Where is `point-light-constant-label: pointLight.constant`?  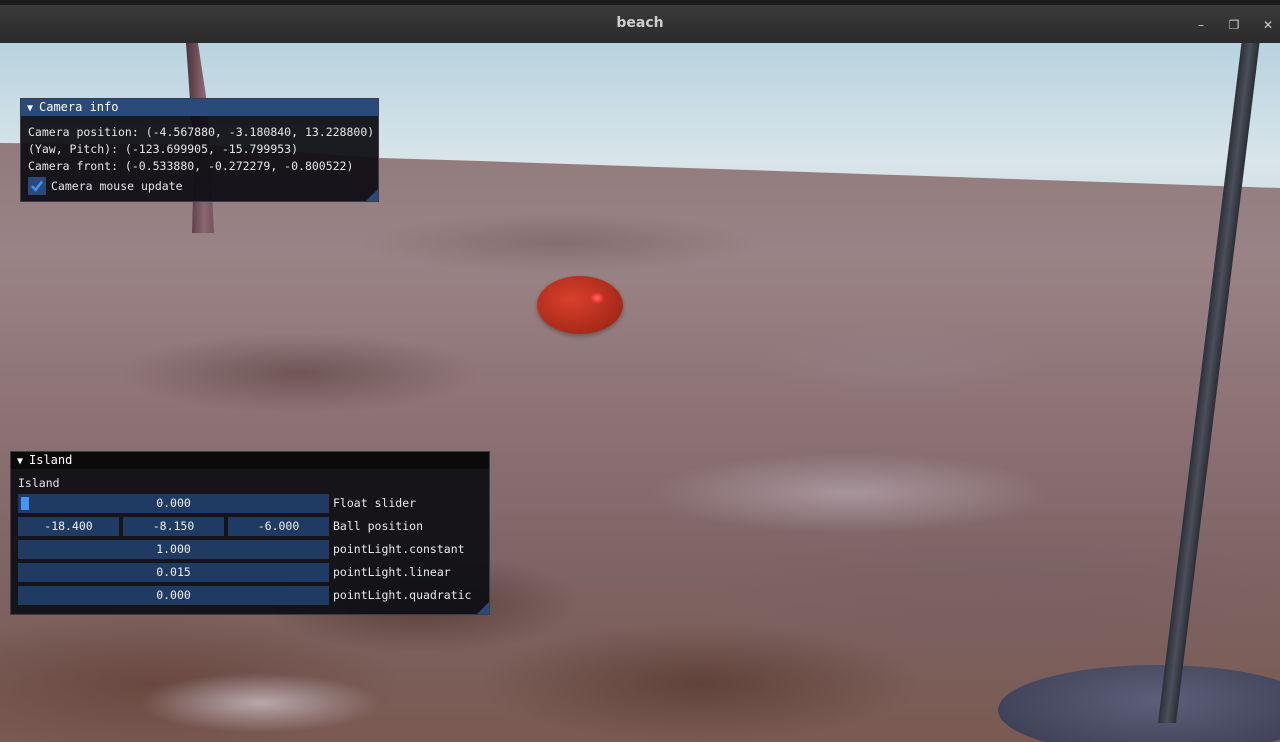
point-light-constant-label: pointLight.constant is located at coordinates (399, 549).